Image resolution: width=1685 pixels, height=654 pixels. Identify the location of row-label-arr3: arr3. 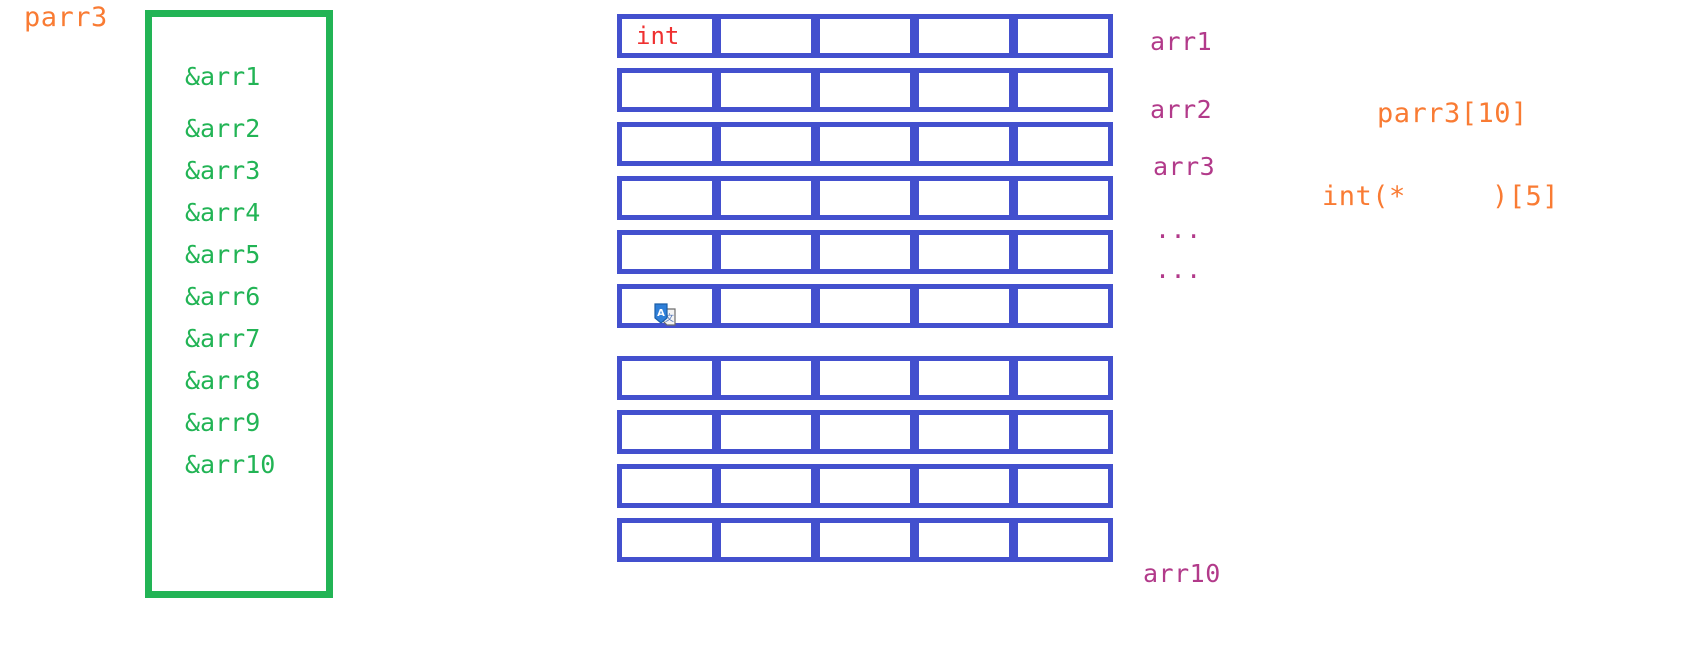
(1184, 166).